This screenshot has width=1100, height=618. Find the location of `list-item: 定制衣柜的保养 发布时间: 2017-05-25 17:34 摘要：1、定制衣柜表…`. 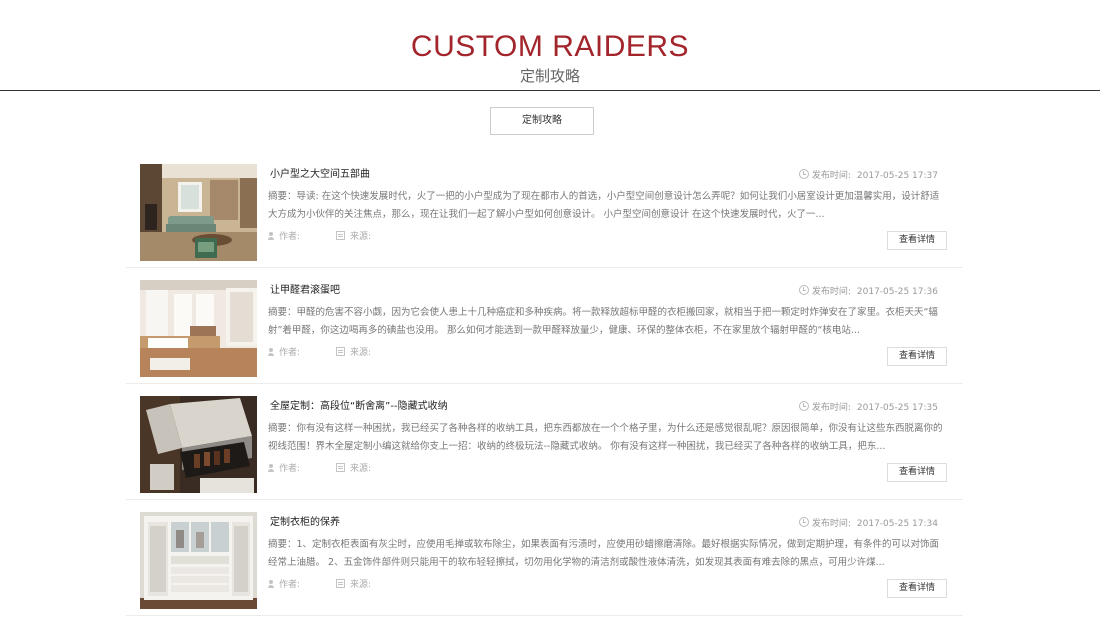

list-item: 定制衣柜的保养 发布时间: 2017-05-25 17:34 摘要：1、定制衣柜表… is located at coordinates (544, 558).